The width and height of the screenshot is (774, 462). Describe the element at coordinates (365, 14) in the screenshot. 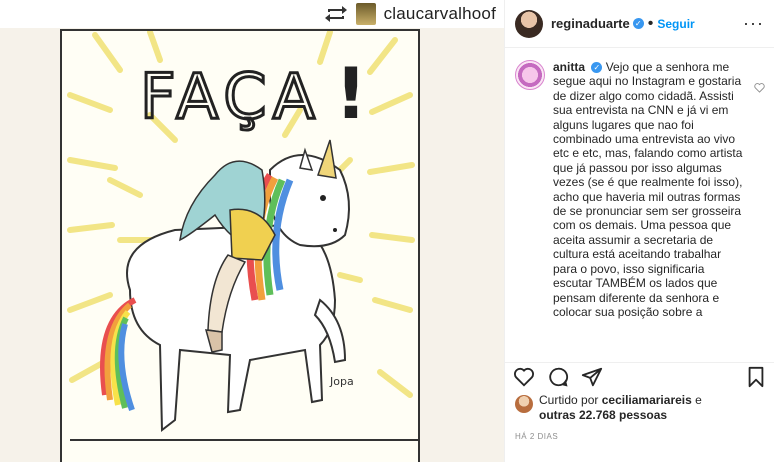

I see `repost-avatar` at that location.